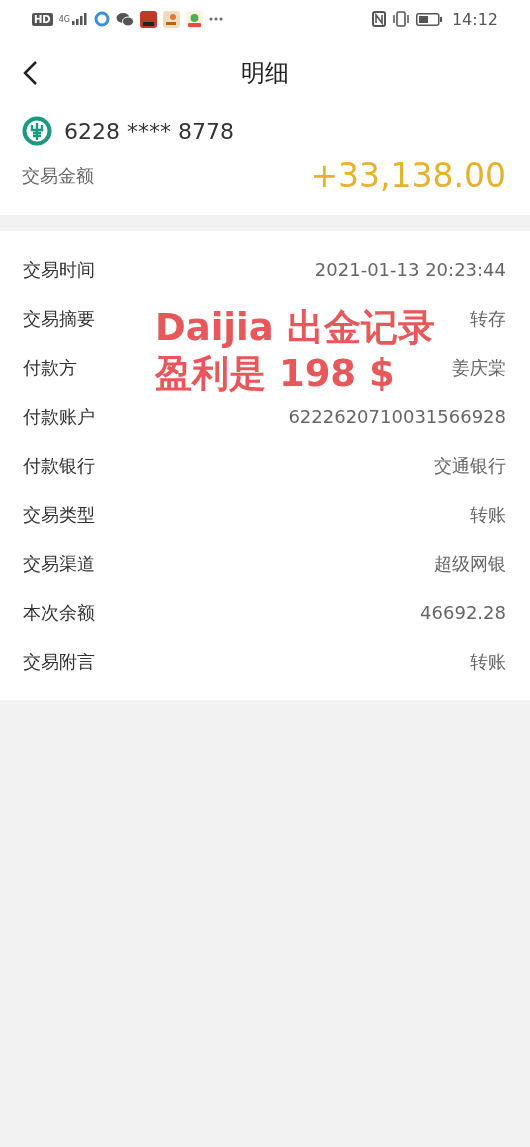  Describe the element at coordinates (149, 131) in the screenshot. I see `account-number: 6228 **** 8778` at that location.